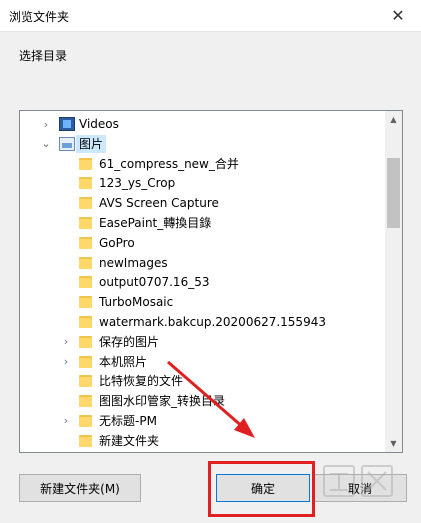 This screenshot has height=523, width=421. I want to click on tree-item-label: EasePaint_轉換目錄, so click(155, 222).